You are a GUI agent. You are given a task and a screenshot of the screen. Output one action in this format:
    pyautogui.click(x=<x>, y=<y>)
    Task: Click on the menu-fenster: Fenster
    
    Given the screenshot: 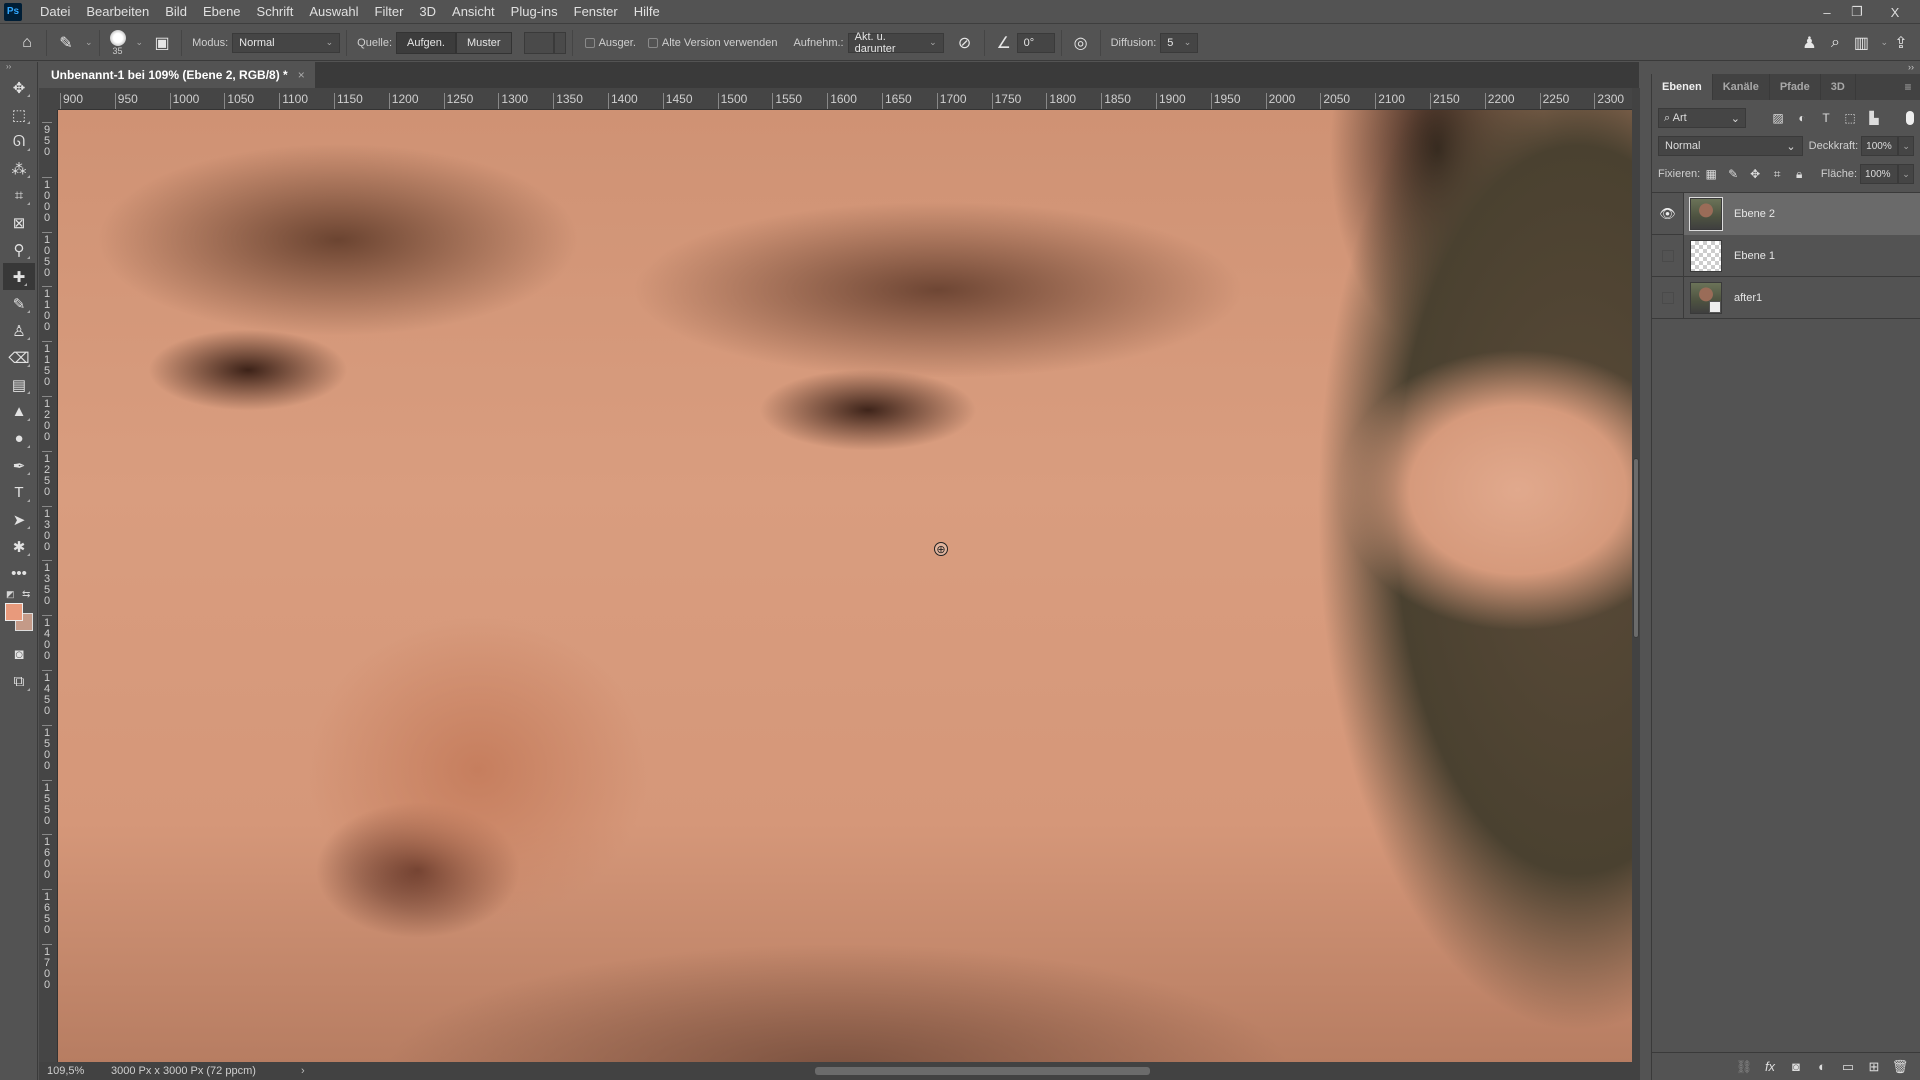 What is the action you would take?
    pyautogui.click(x=596, y=11)
    